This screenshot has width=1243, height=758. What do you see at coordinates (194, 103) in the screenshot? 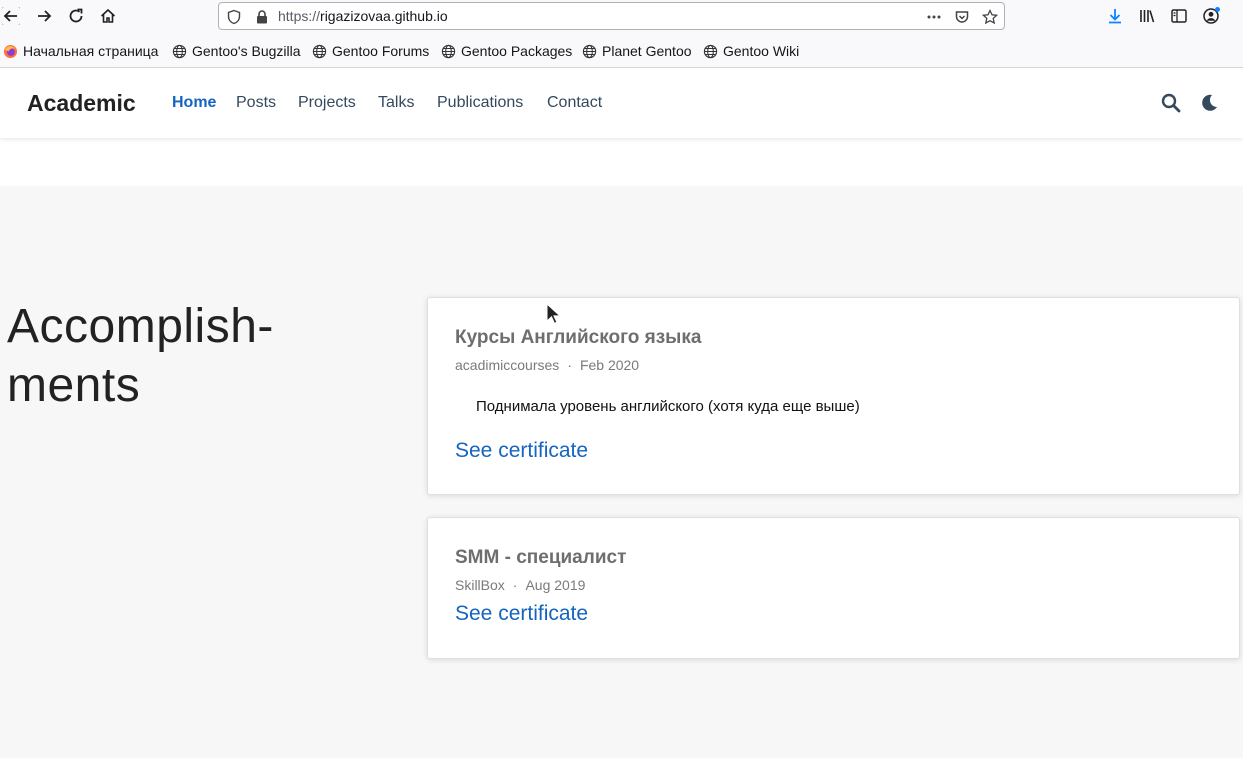
I see `nav-home: Home` at bounding box center [194, 103].